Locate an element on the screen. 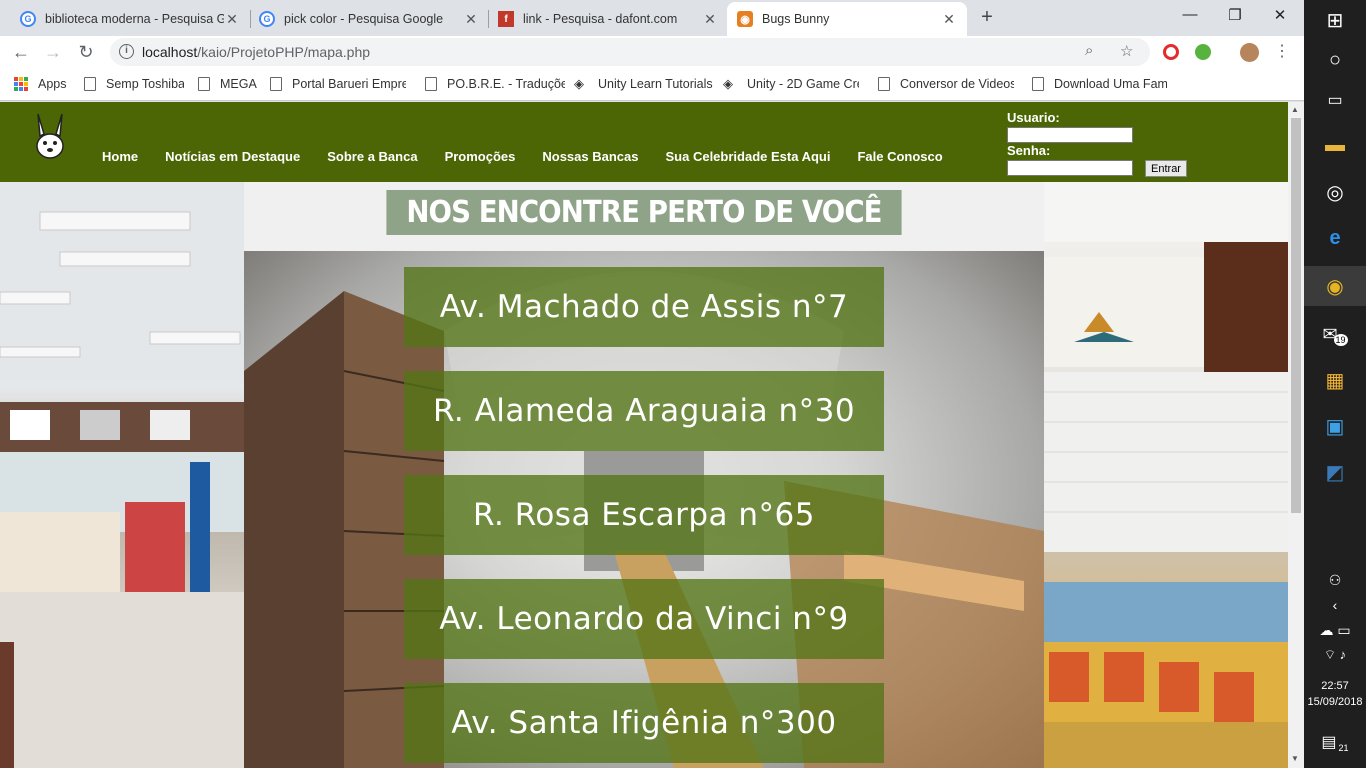 The image size is (1366, 768). bookmark-label: MEGA is located at coordinates (238, 84).